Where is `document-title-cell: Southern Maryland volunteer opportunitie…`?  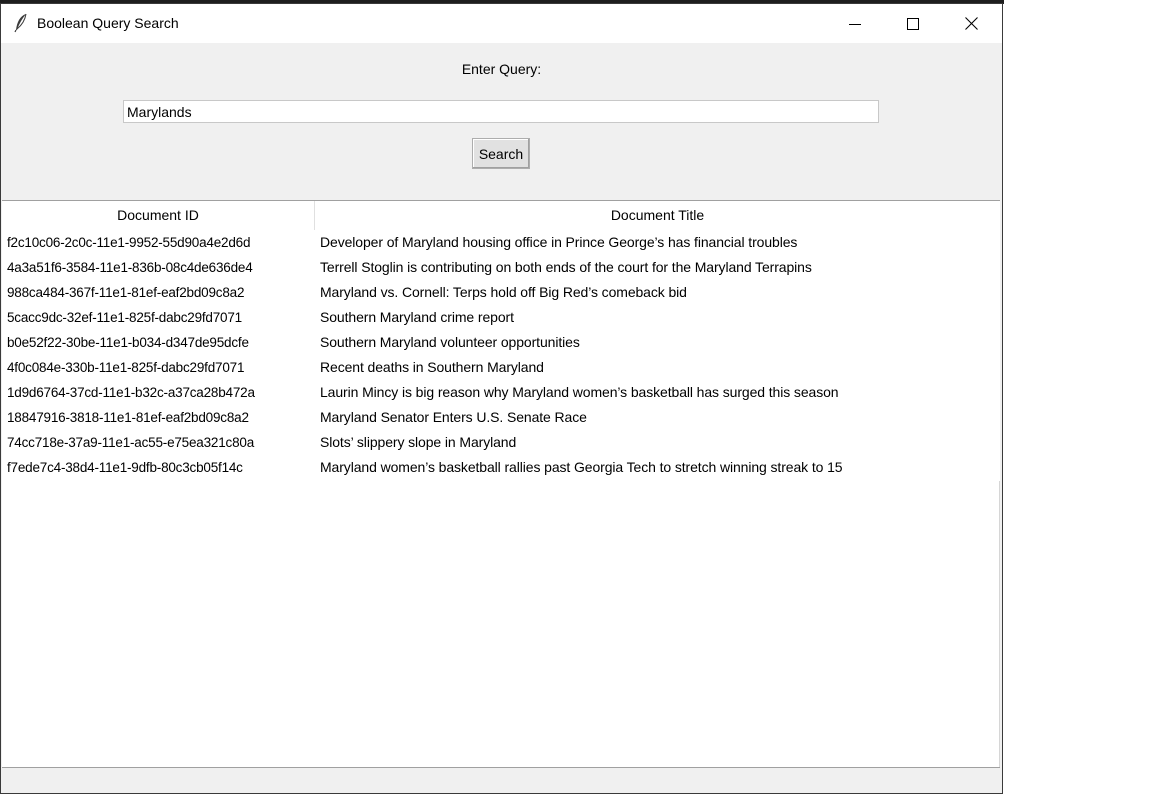 document-title-cell: Southern Maryland volunteer opportunitie… is located at coordinates (450, 342).